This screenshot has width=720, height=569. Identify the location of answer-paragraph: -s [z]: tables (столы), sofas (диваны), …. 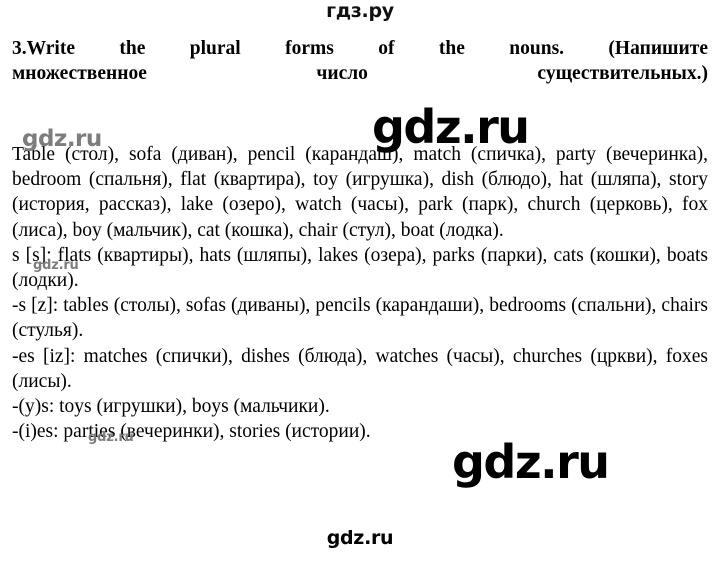
(360, 318).